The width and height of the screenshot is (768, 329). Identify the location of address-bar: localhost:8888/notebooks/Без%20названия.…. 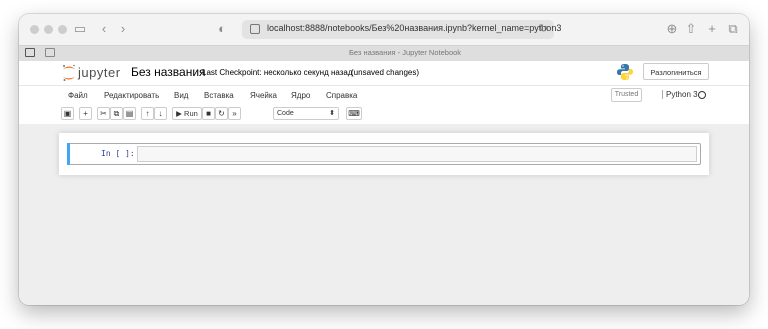
(401, 29).